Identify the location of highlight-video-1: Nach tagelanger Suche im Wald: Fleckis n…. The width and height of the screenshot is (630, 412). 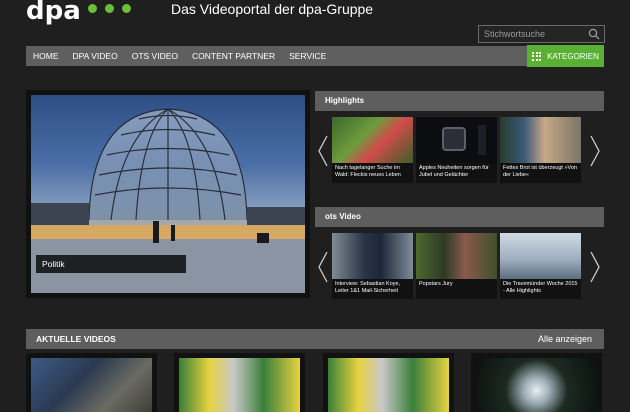
(372, 150).